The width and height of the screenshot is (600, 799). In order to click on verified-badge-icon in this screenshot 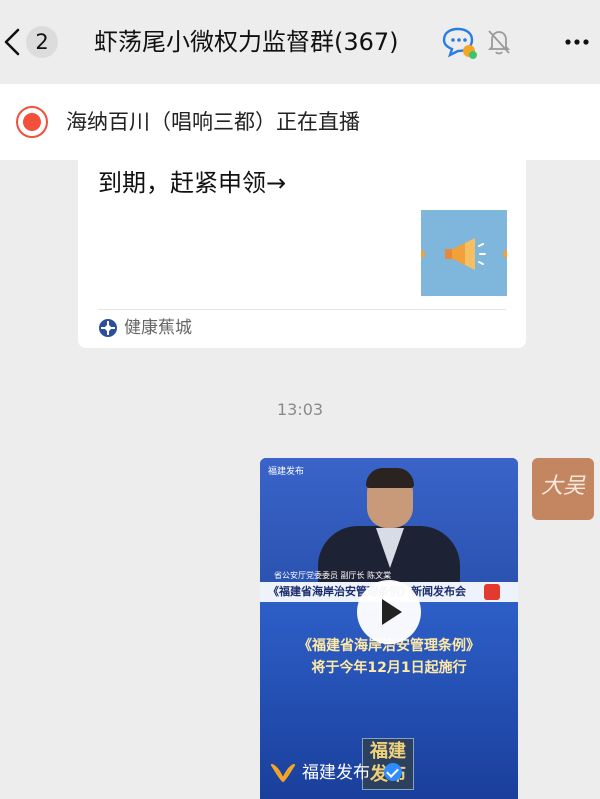, I will do `click(393, 772)`.